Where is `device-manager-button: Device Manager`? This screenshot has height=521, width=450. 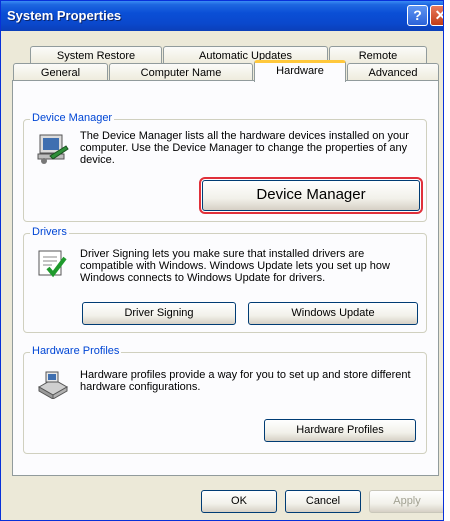
device-manager-button: Device Manager is located at coordinates (311, 195).